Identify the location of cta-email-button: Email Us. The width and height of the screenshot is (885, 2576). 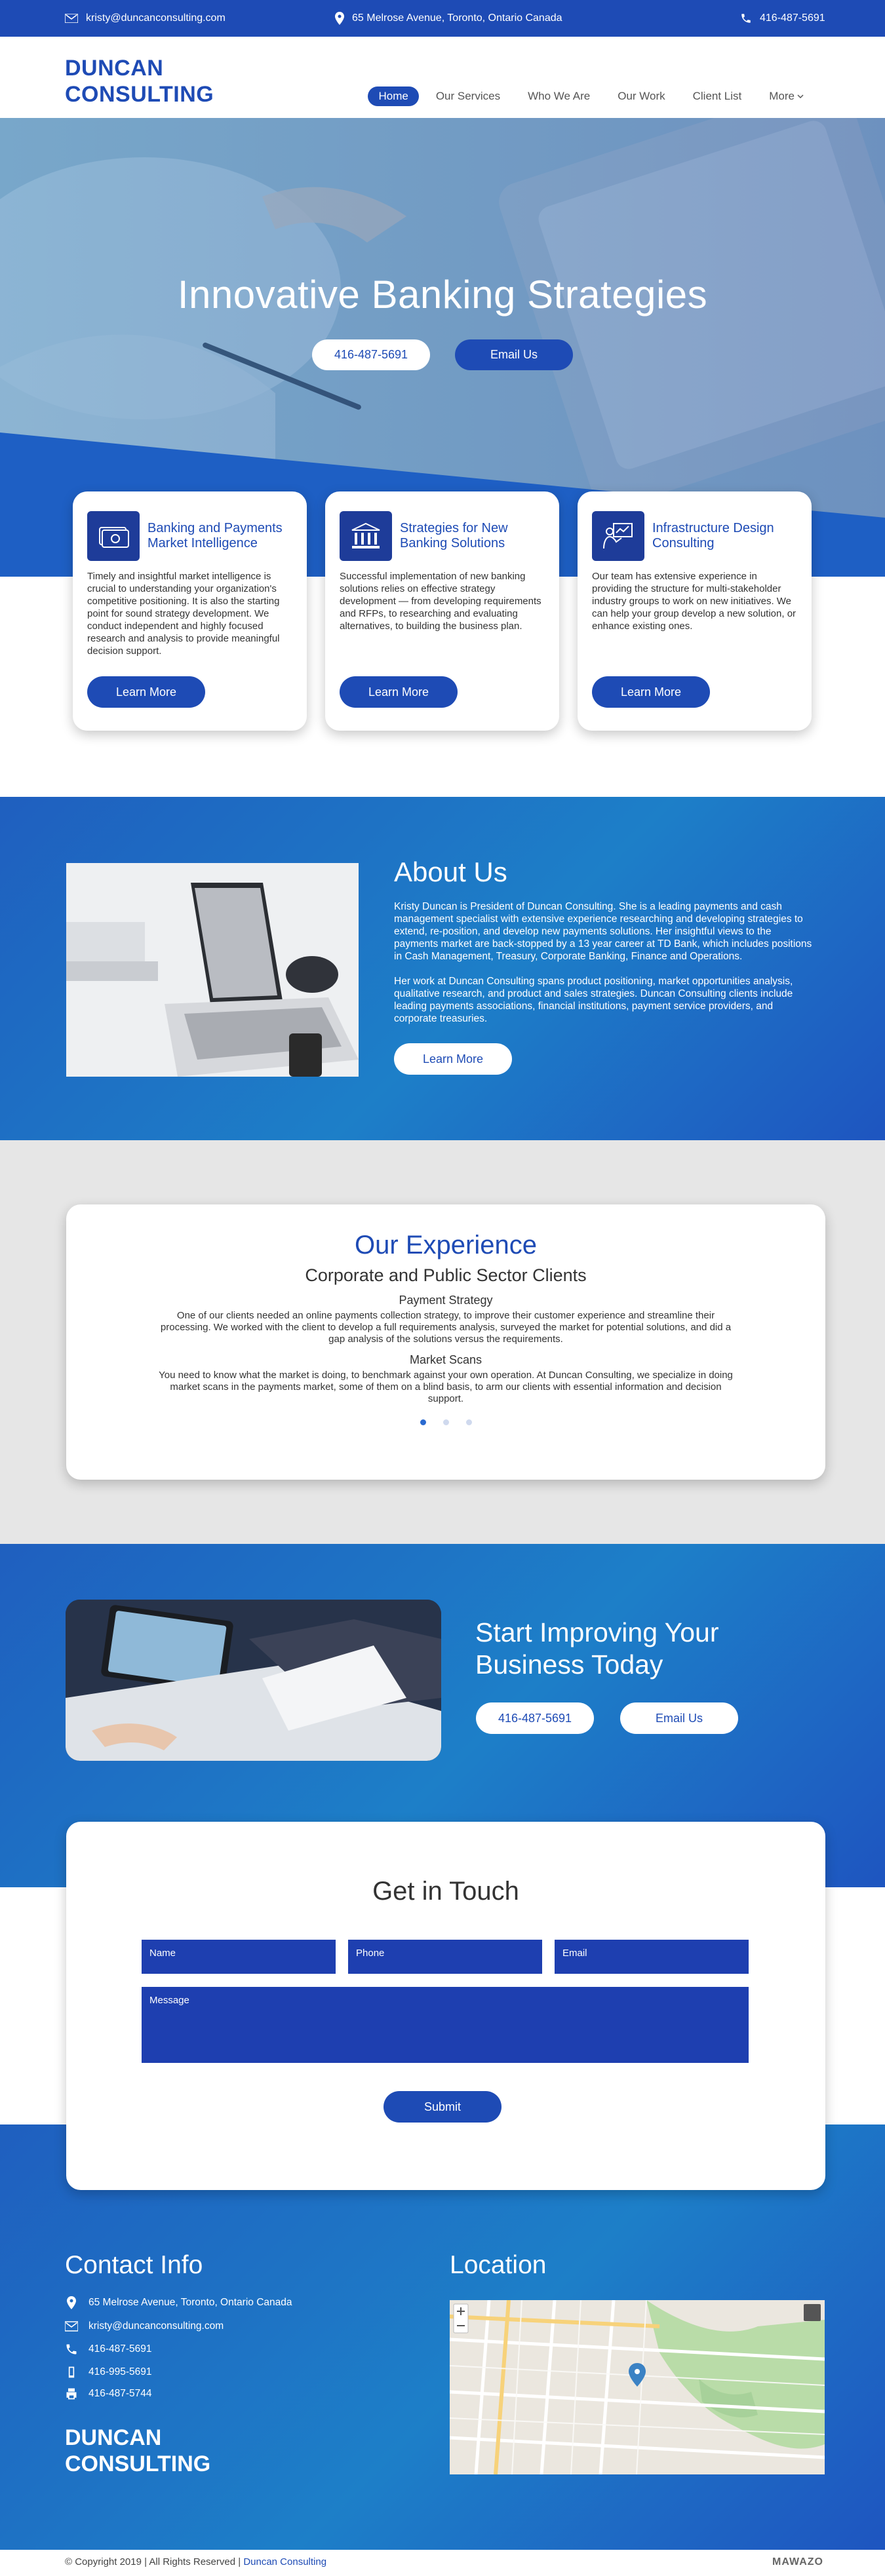
(679, 1718).